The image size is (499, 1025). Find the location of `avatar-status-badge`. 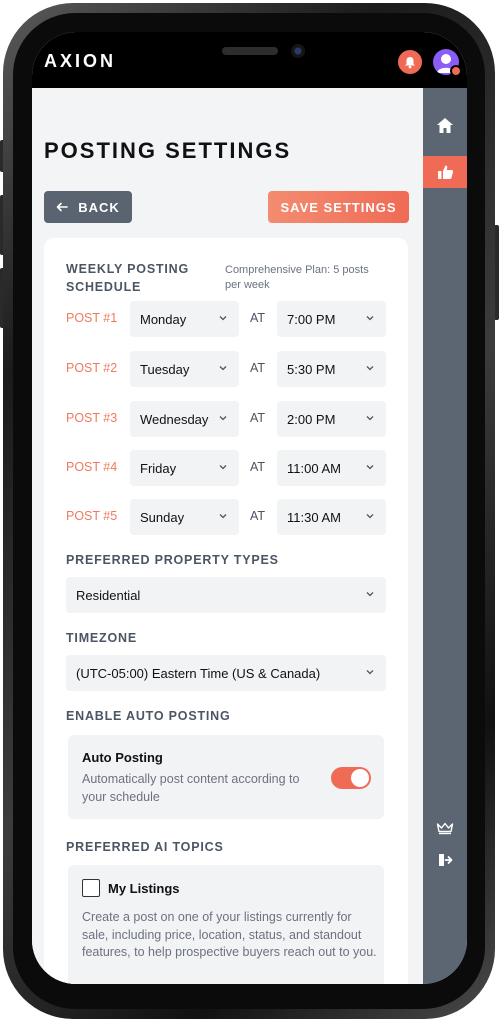

avatar-status-badge is located at coordinates (456, 71).